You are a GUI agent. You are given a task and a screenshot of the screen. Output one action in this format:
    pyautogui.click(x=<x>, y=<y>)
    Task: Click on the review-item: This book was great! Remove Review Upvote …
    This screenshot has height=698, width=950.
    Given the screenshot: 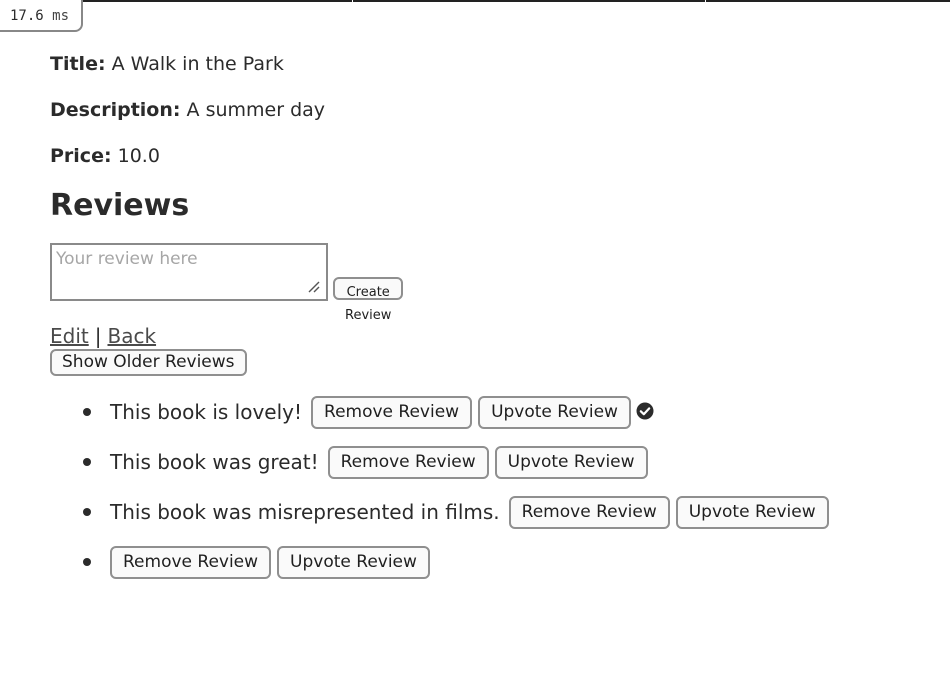 What is the action you would take?
    pyautogui.click(x=439, y=470)
    